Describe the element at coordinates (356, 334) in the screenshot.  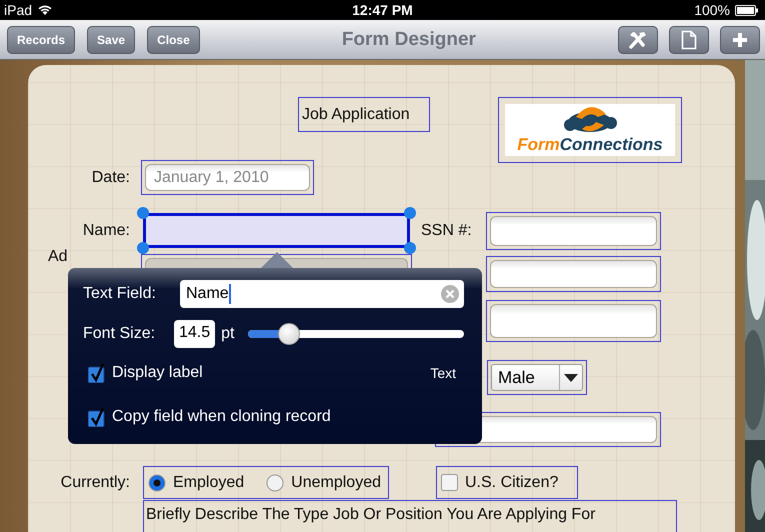
I see `font-size-slider` at that location.